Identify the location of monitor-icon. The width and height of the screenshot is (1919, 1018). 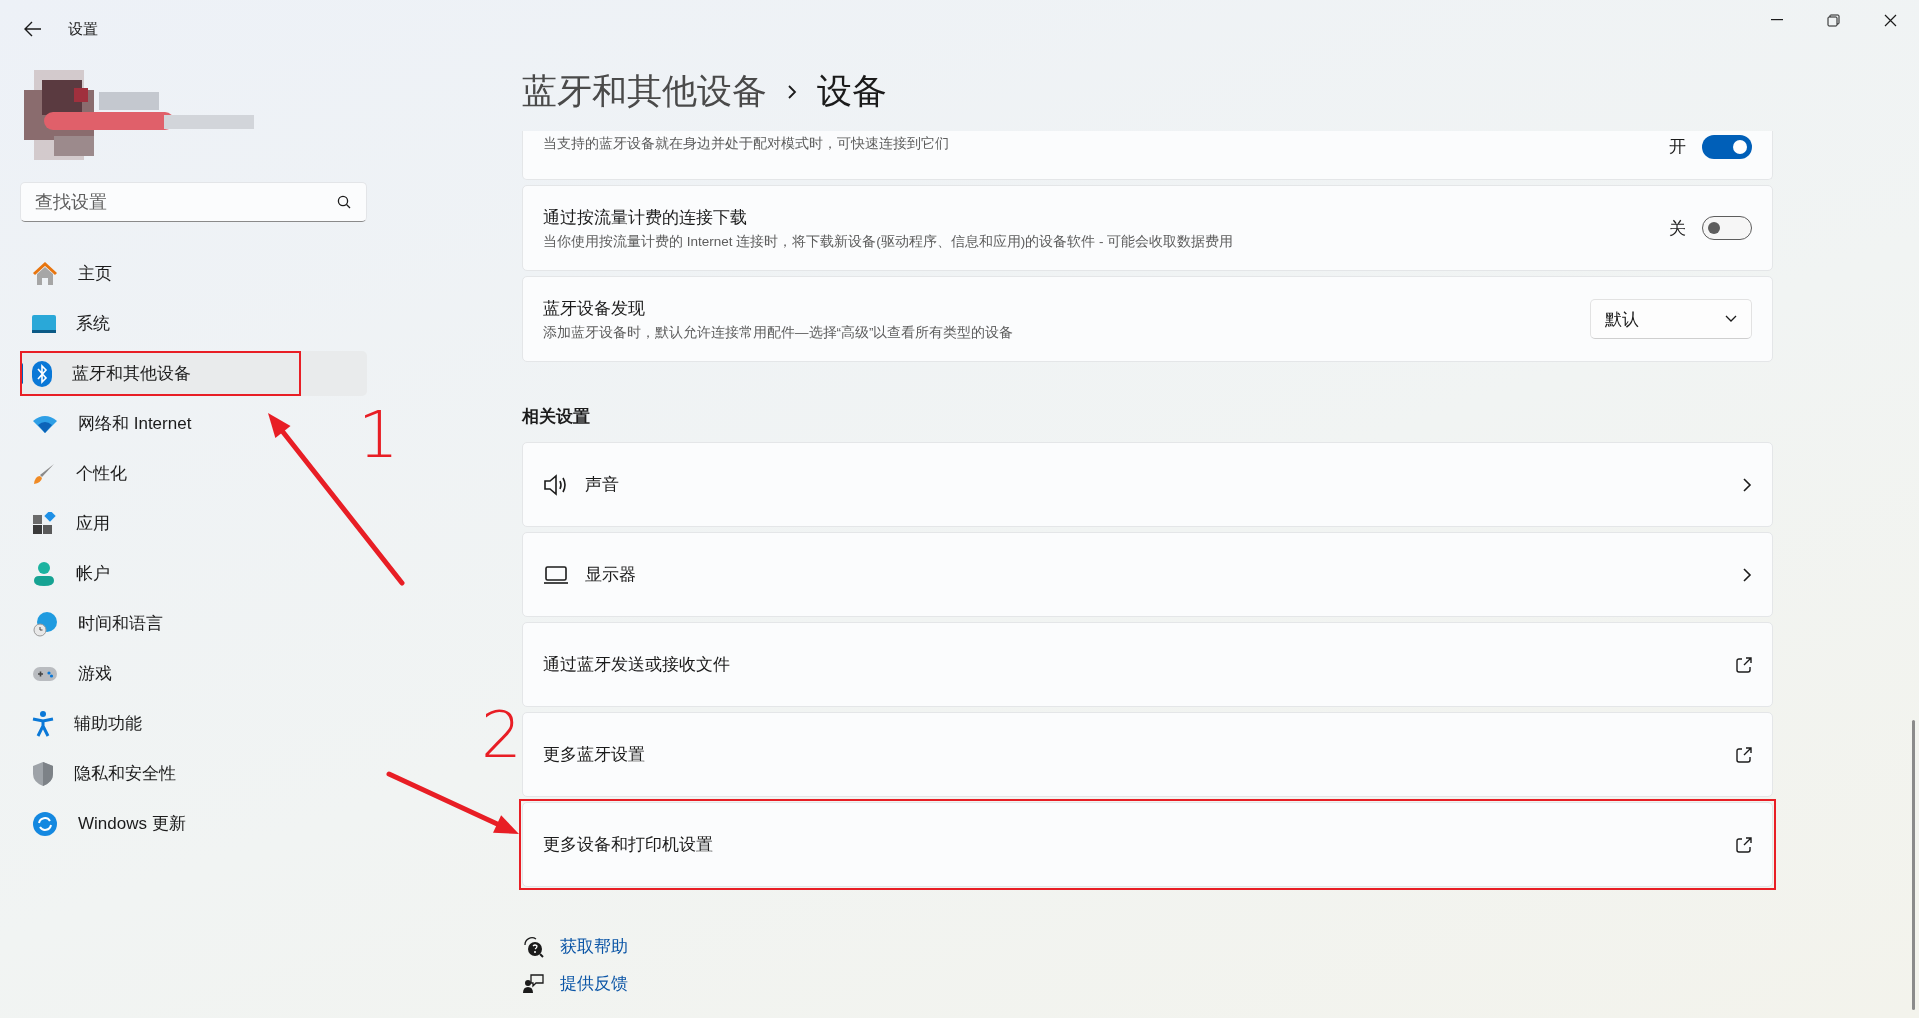
(44, 323).